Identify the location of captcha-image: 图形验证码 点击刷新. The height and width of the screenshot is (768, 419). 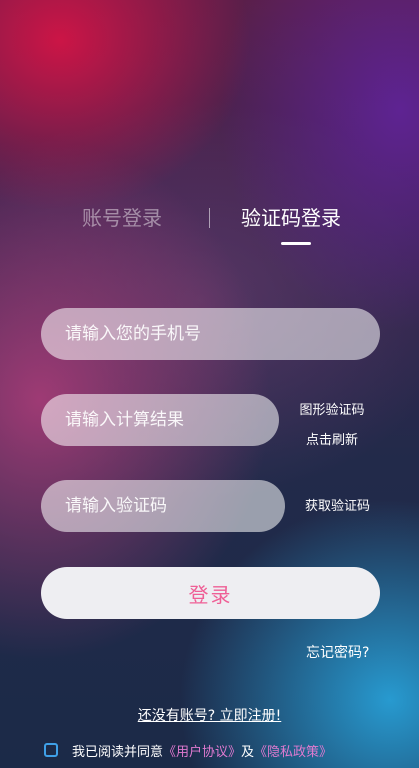
(332, 426).